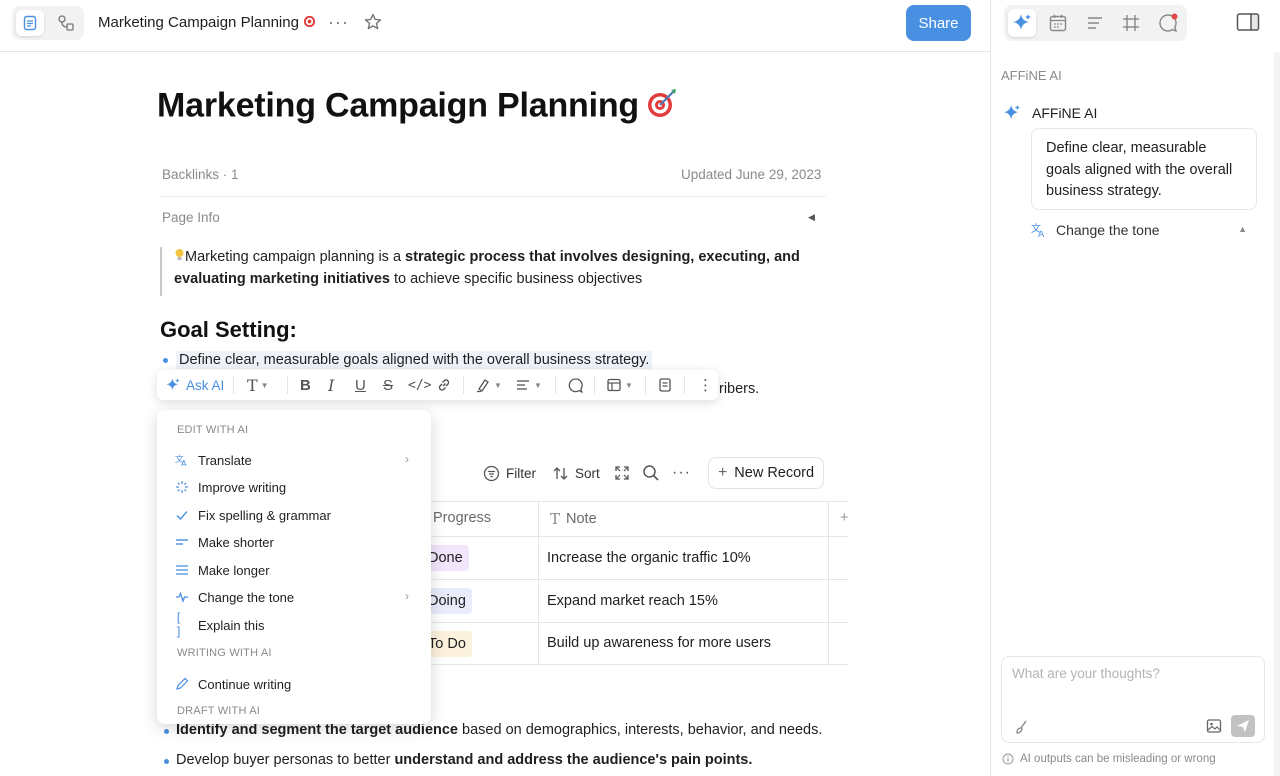 The height and width of the screenshot is (776, 1280). What do you see at coordinates (509, 473) in the screenshot?
I see `filter-button: Filter` at bounding box center [509, 473].